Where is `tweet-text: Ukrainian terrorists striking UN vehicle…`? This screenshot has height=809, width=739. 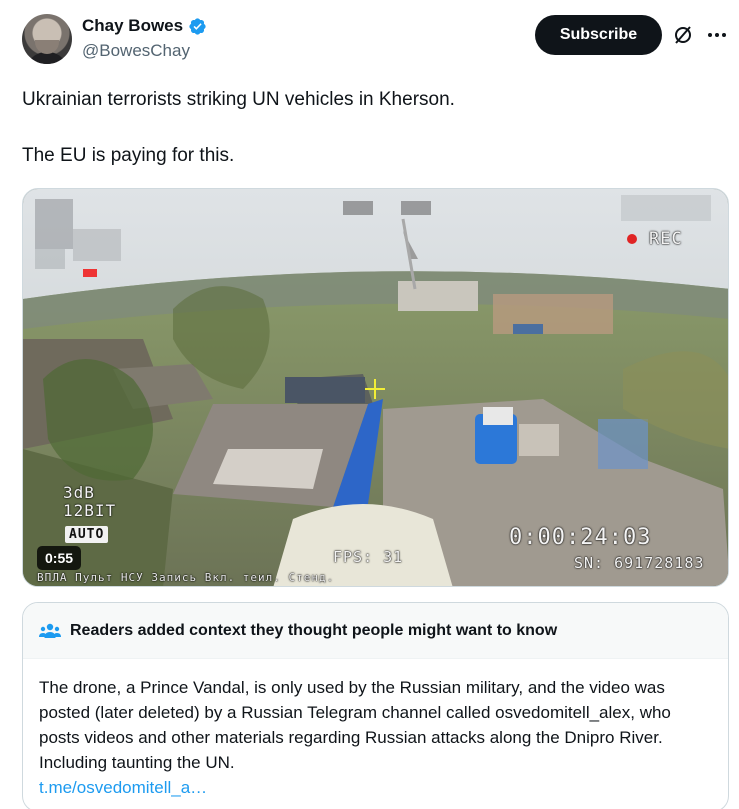 tweet-text: Ukrainian terrorists striking UN vehicle… is located at coordinates (367, 142).